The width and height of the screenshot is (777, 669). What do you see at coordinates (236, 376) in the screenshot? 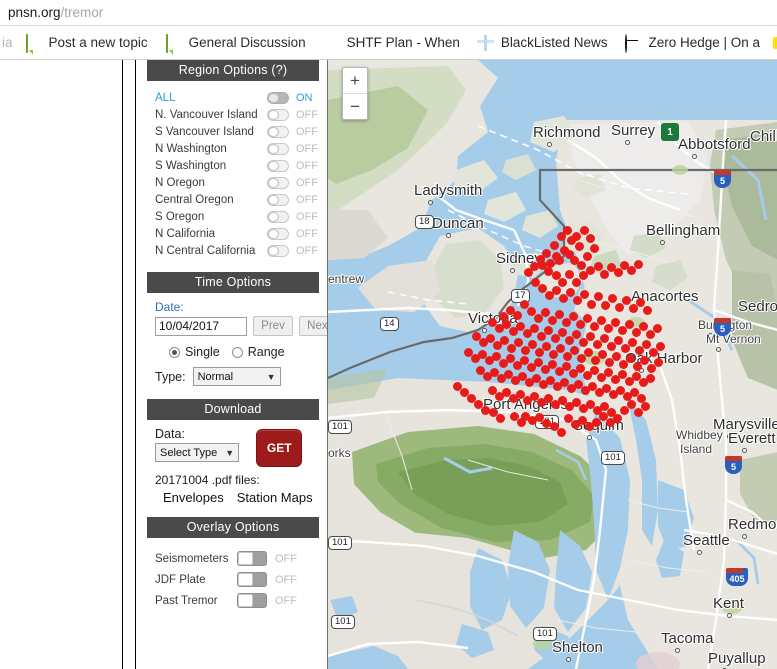
I see `type-select: Normal ▼` at bounding box center [236, 376].